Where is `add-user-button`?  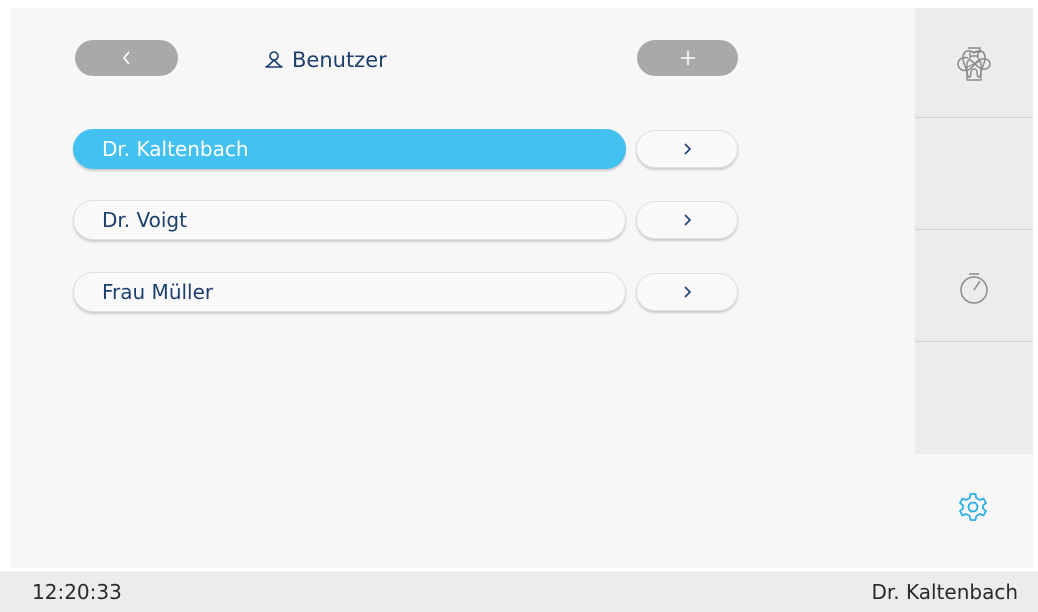
add-user-button is located at coordinates (687, 58).